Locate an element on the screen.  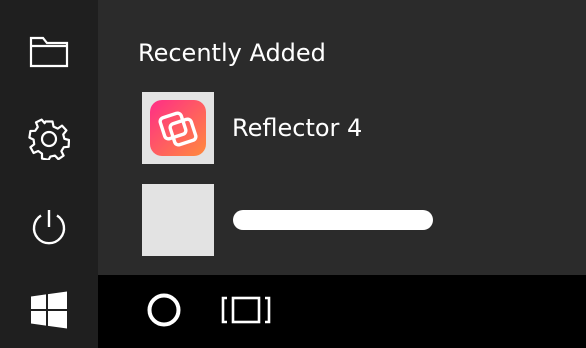
documents-button is located at coordinates (49, 51).